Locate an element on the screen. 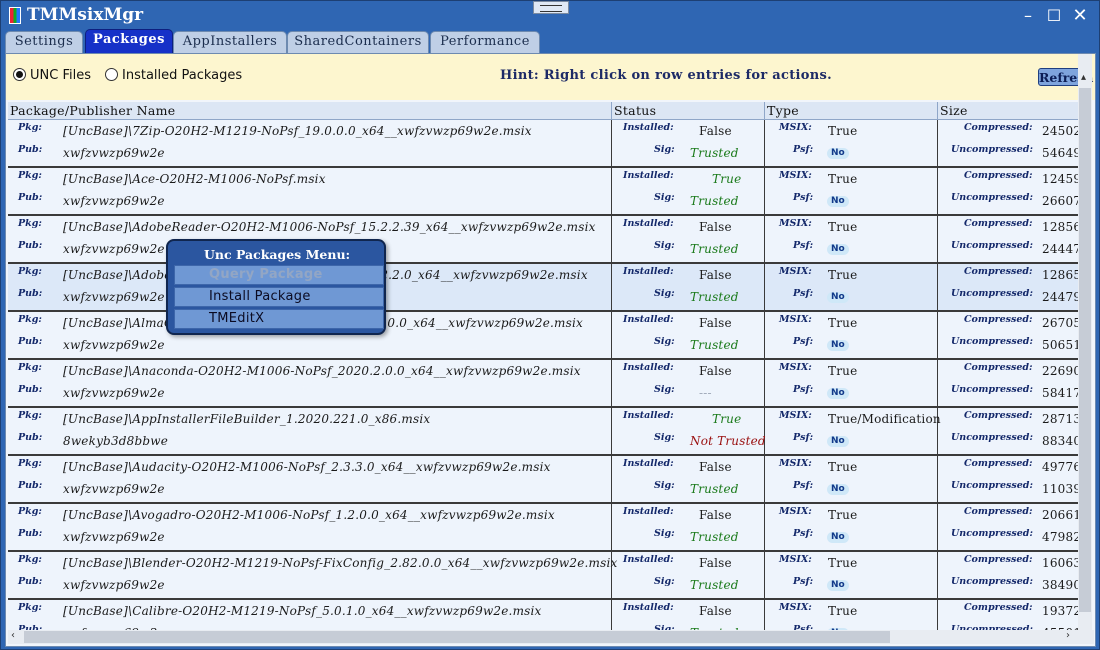 The height and width of the screenshot is (650, 1100). scroll-up-icon: ▴ is located at coordinates (1083, 77).